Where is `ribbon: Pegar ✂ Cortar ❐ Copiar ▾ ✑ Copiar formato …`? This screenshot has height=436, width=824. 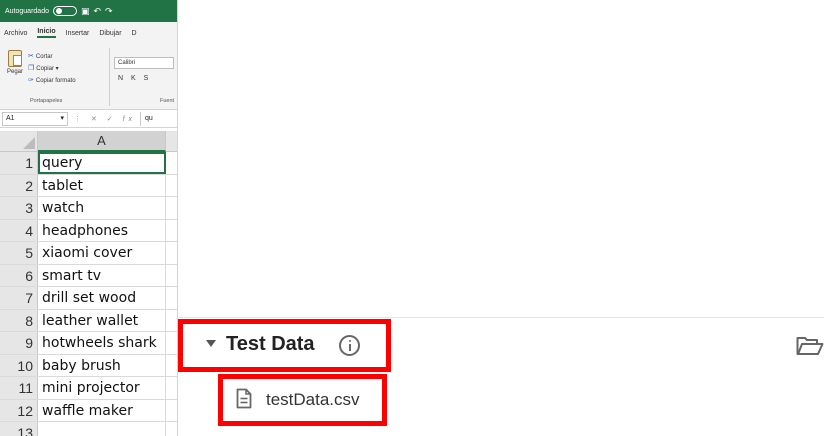
ribbon: Pegar ✂ Cortar ❐ Copiar ▾ ✑ Copiar formato … is located at coordinates (88, 77).